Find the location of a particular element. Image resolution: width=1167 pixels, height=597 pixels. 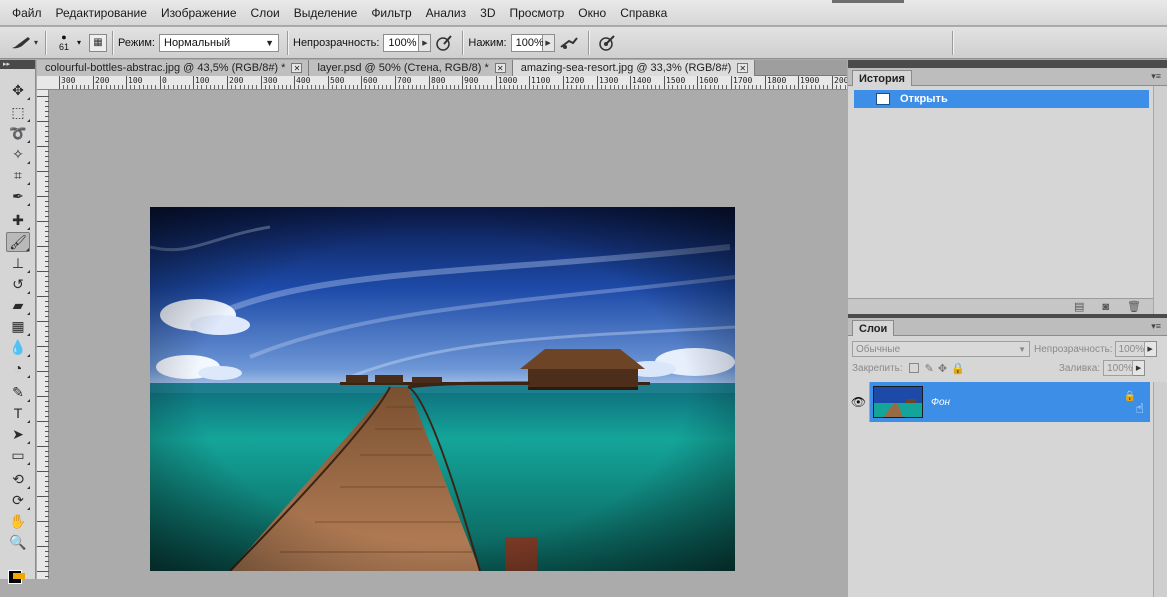

menu-window: Окно is located at coordinates (593, 13).